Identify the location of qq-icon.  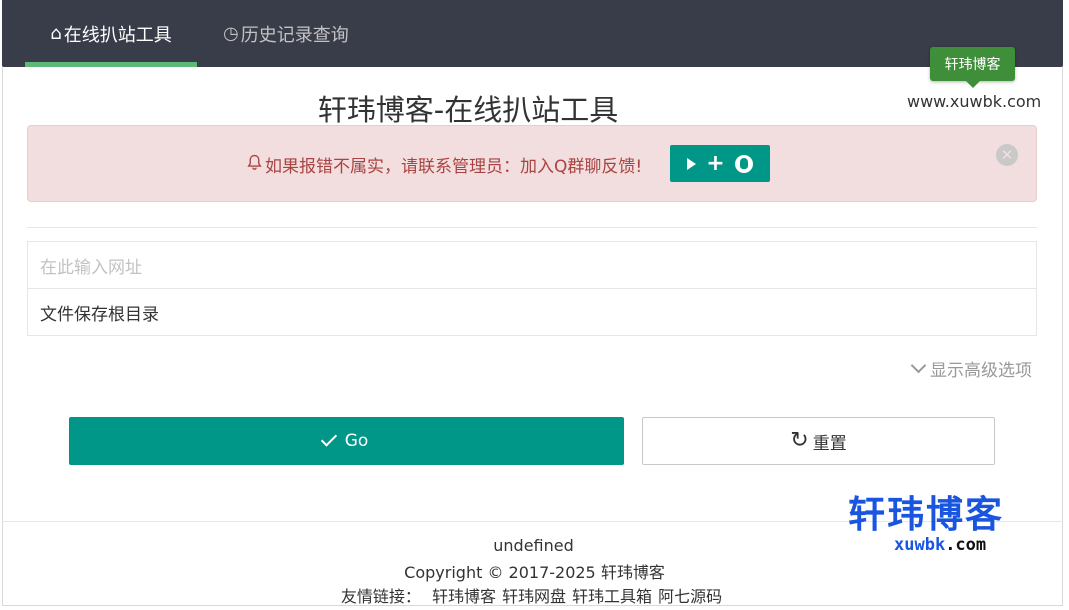
(743, 163).